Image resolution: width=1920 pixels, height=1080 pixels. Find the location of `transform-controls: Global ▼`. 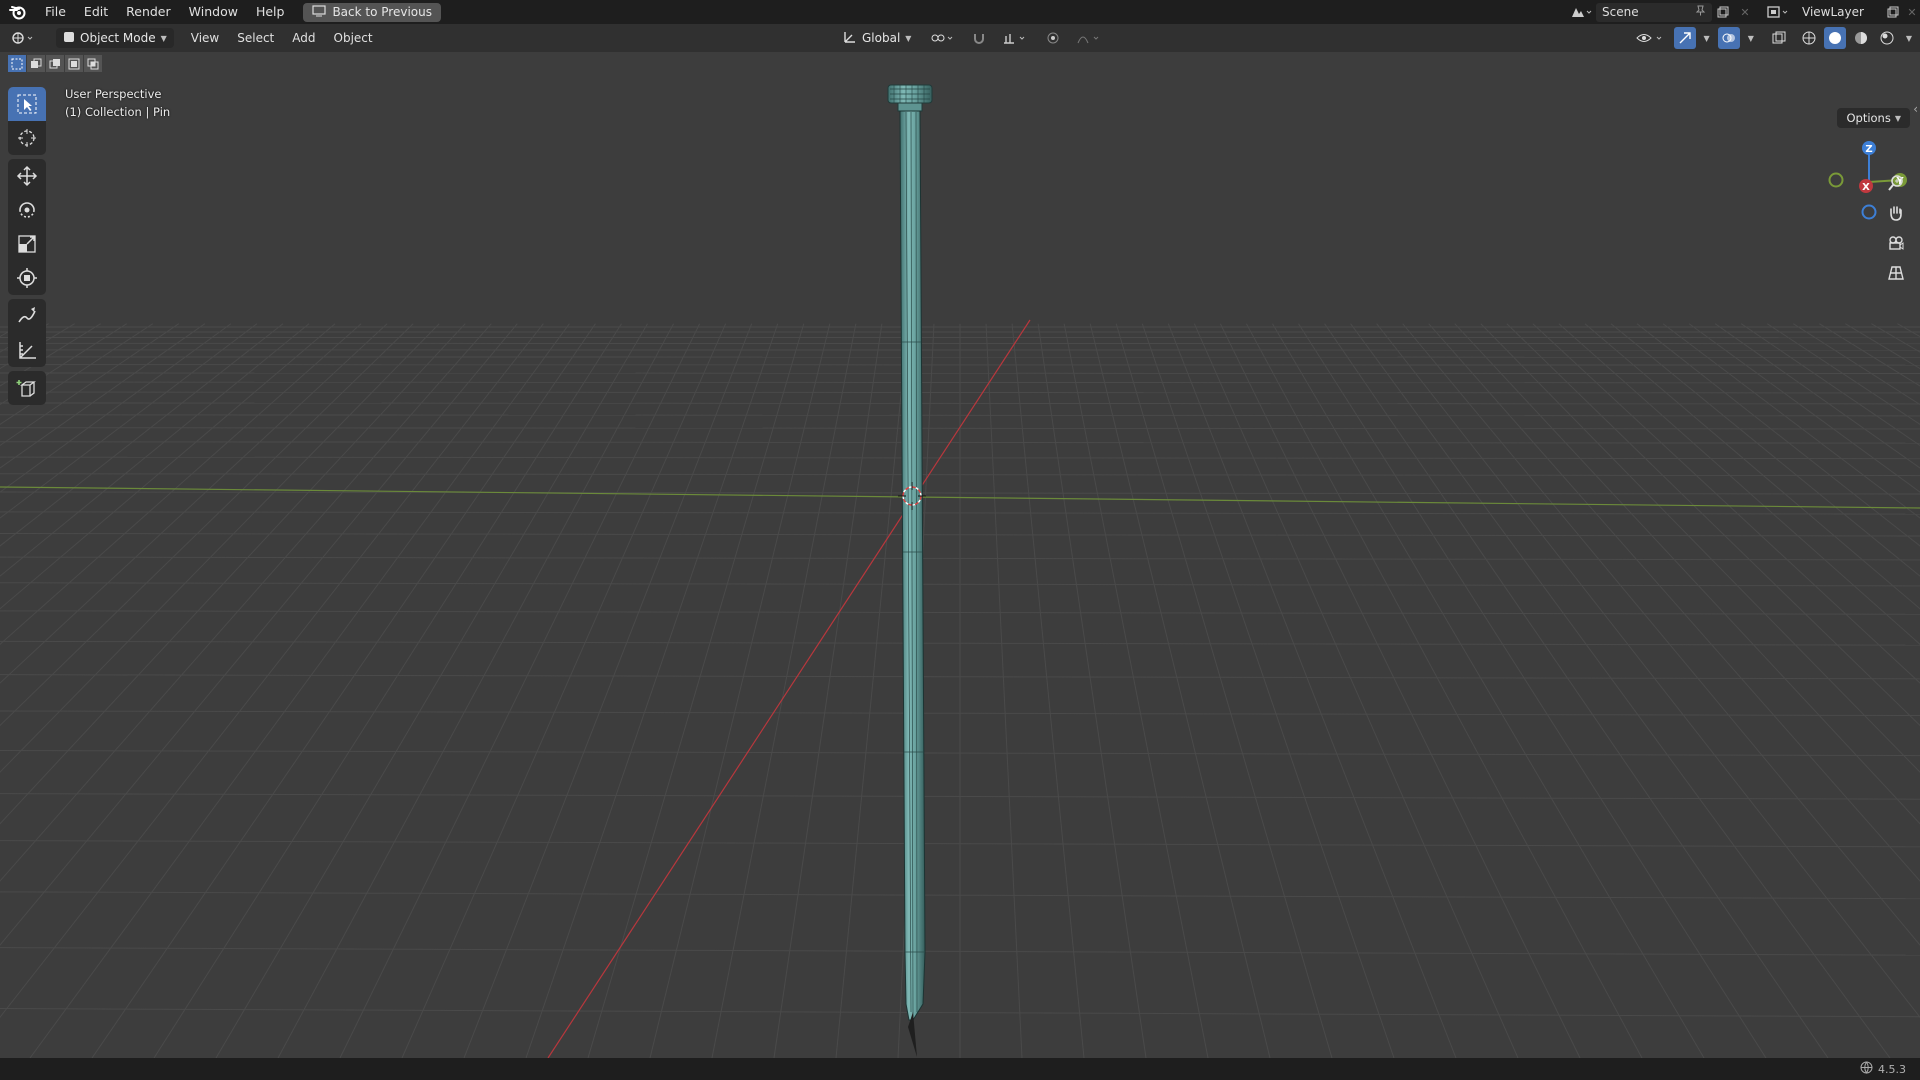

transform-controls: Global ▼ is located at coordinates (972, 38).